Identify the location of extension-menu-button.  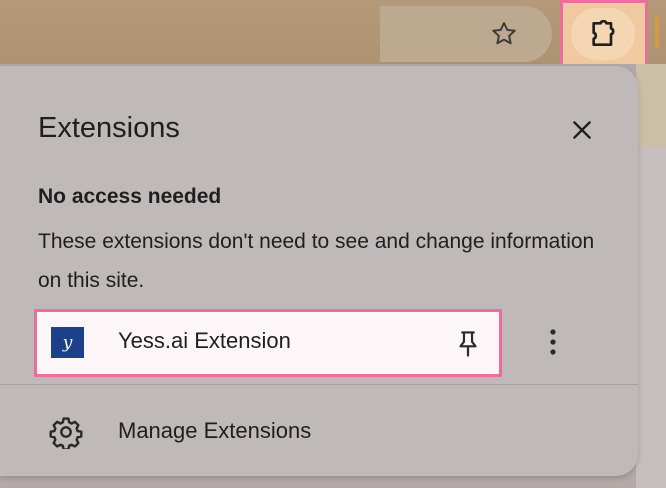
(553, 342).